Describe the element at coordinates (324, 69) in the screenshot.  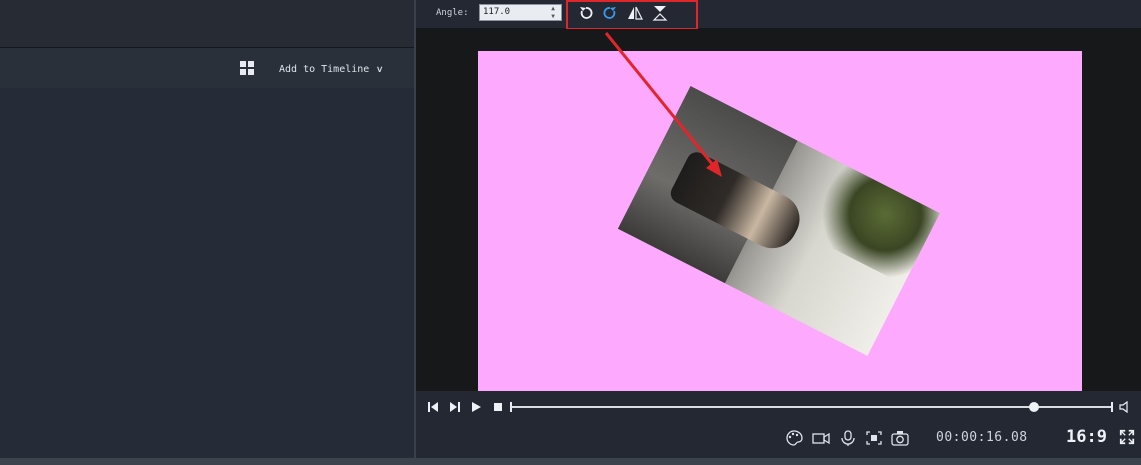
I see `add-to-timeline-label: Add to Timeline` at that location.